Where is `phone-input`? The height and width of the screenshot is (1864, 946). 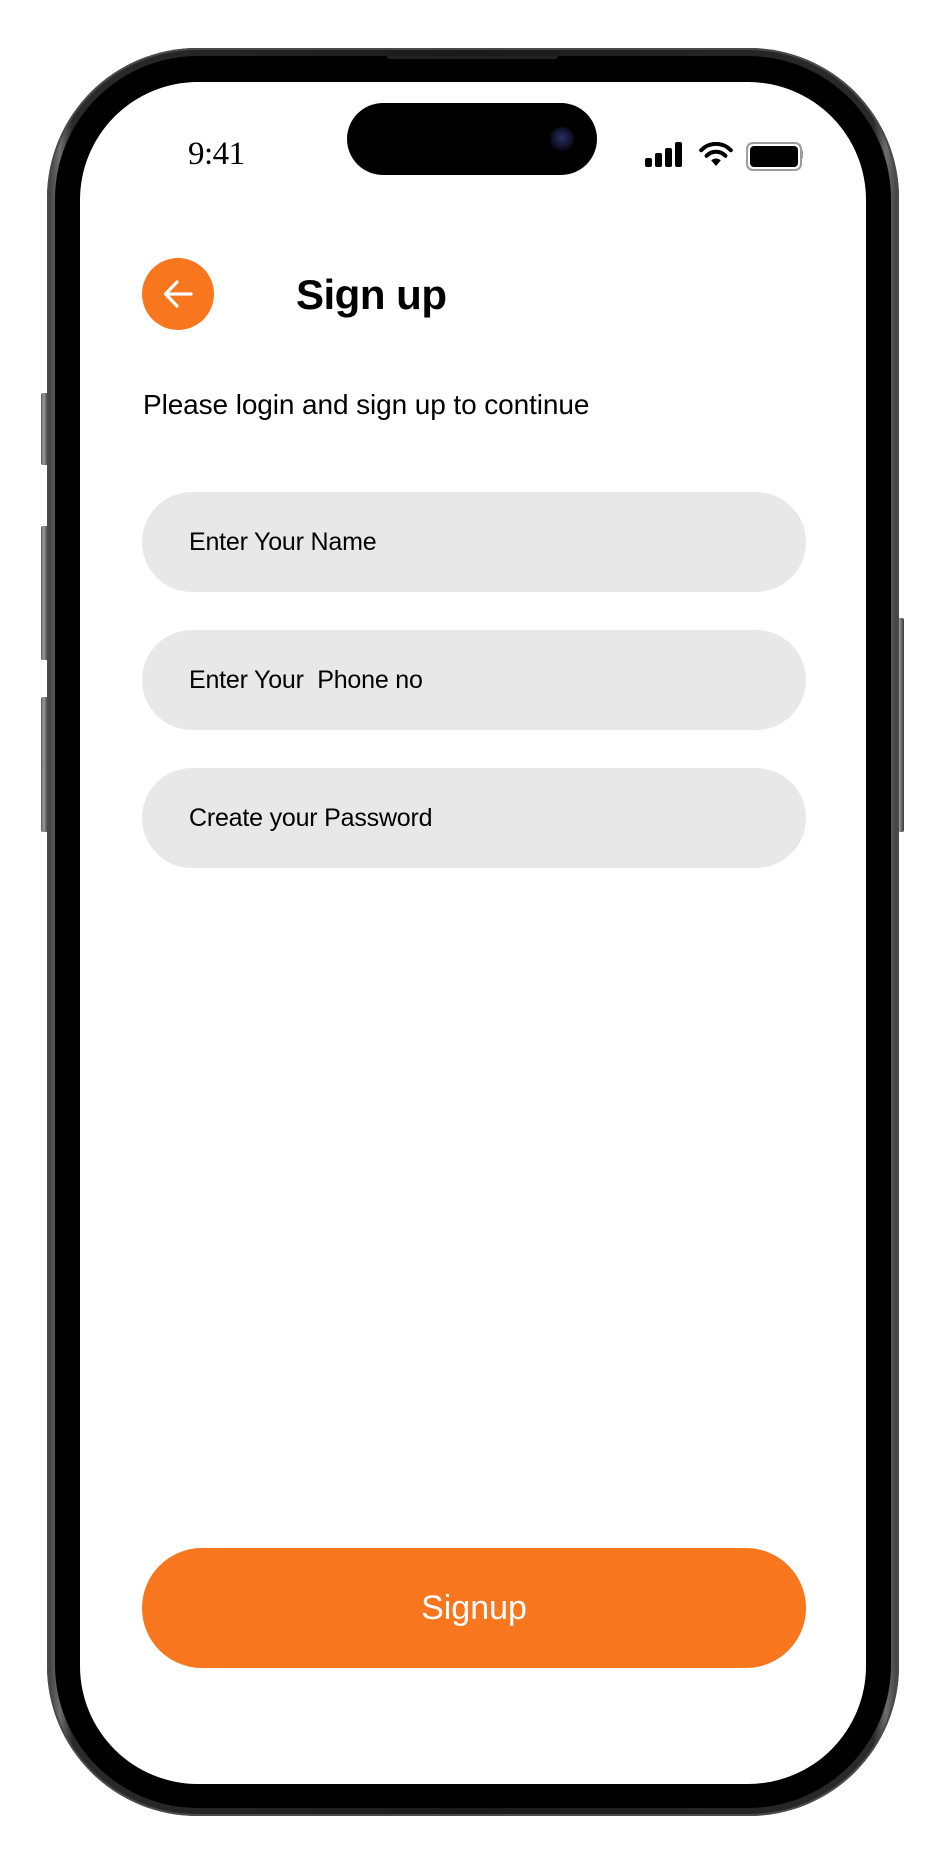
phone-input is located at coordinates (474, 680).